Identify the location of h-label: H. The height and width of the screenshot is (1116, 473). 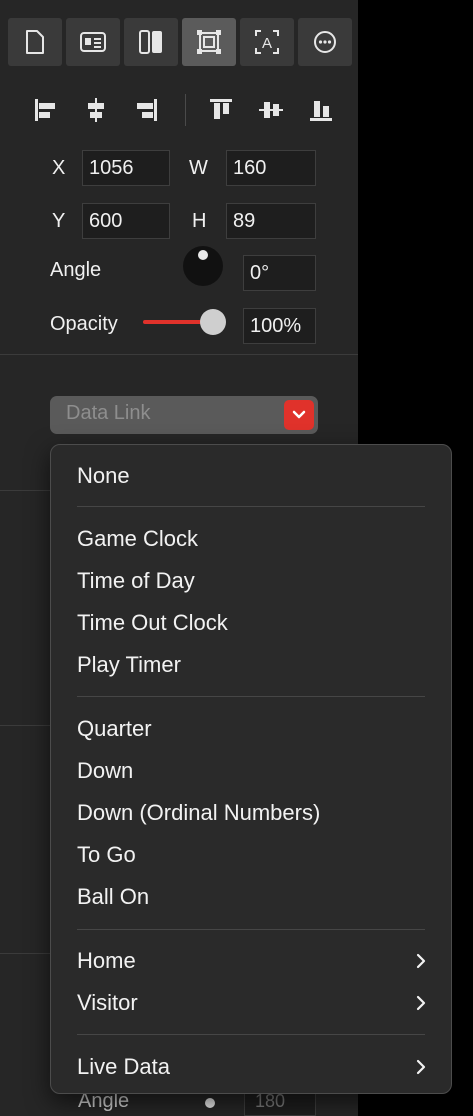
(199, 221).